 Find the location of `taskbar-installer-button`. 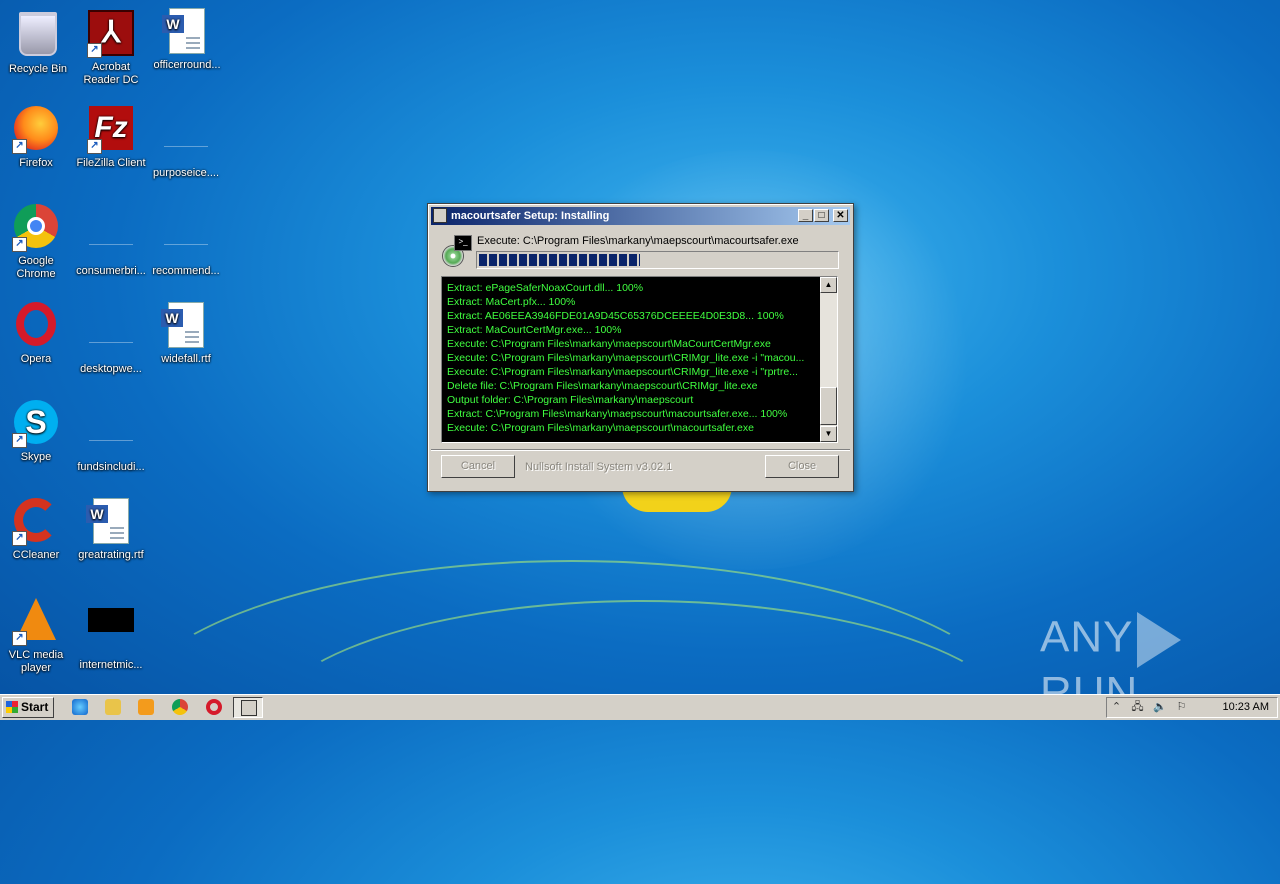

taskbar-installer-button is located at coordinates (248, 707).